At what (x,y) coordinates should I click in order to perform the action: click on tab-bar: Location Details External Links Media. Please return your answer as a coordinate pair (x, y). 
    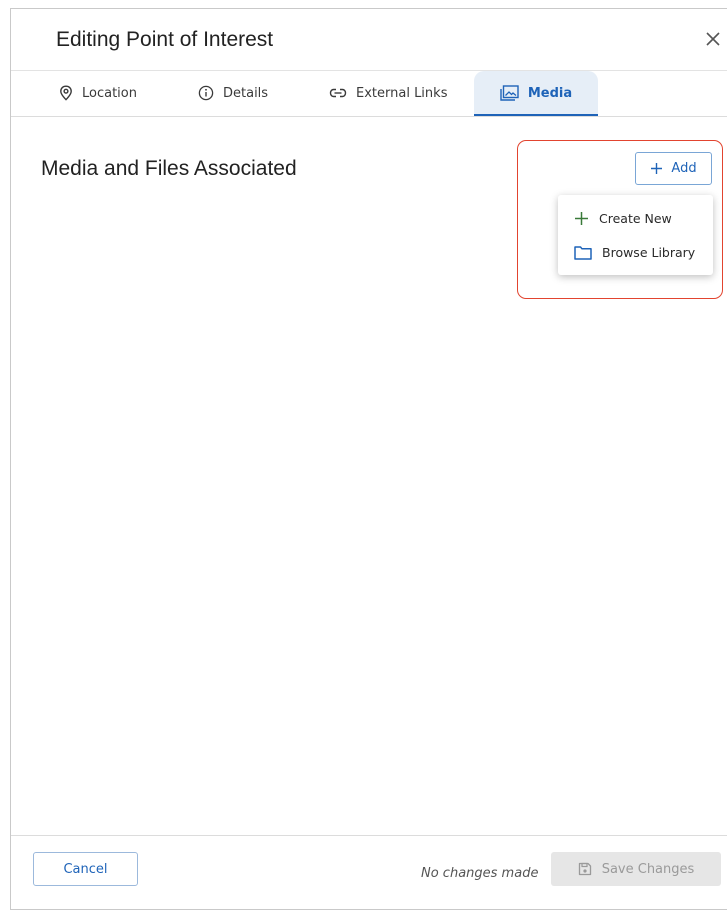
    Looking at the image, I should click on (369, 93).